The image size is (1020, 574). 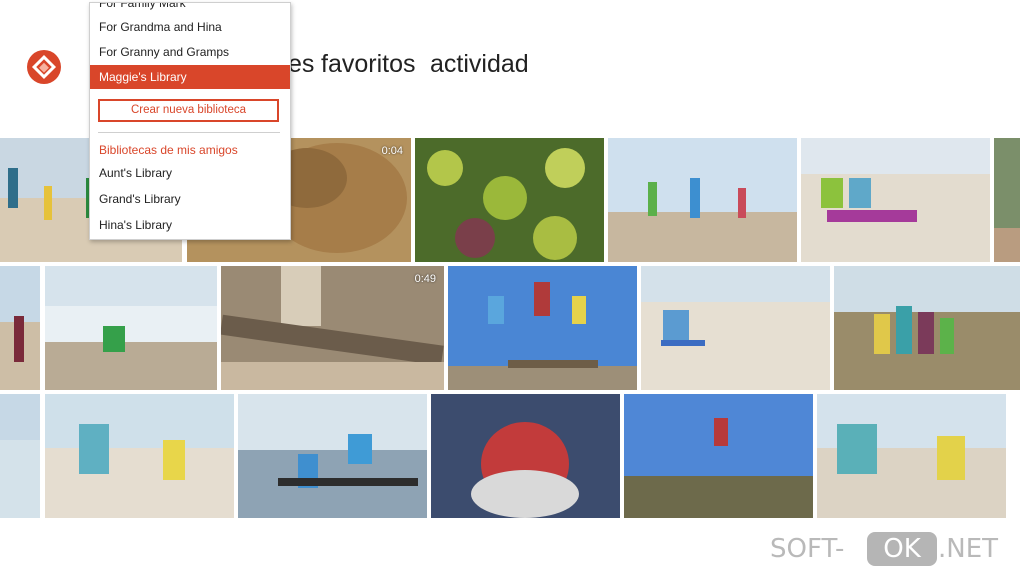 I want to click on video-tile: 0:49, so click(x=332, y=328).